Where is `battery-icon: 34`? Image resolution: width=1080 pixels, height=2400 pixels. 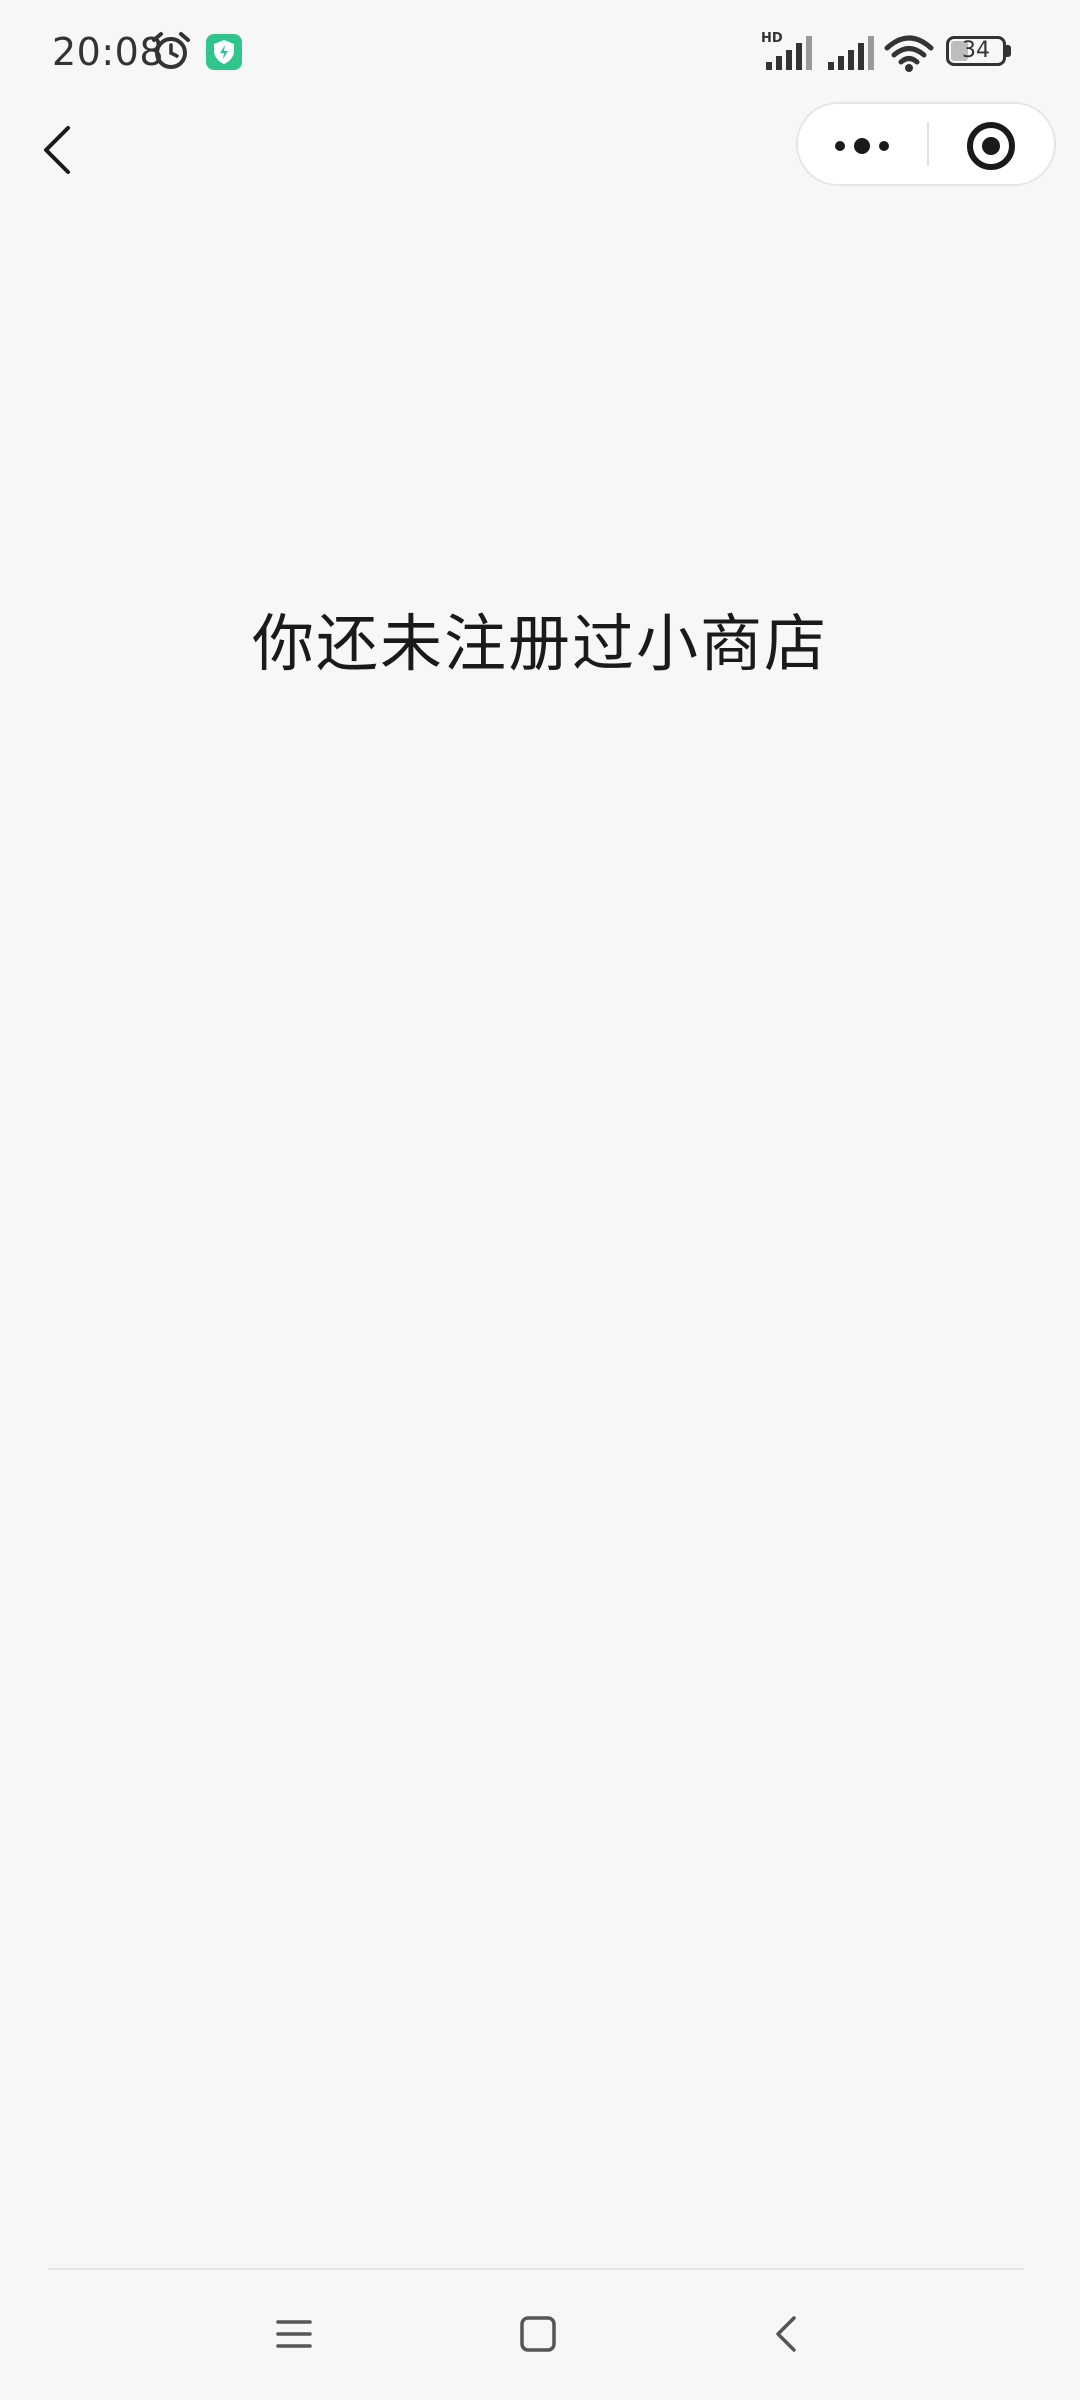
battery-icon: 34 is located at coordinates (979, 51).